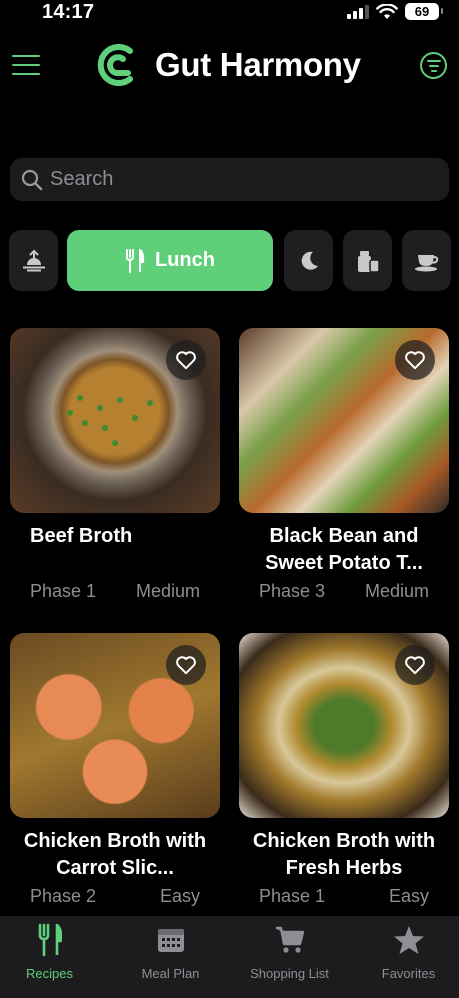 The height and width of the screenshot is (998, 459). Describe the element at coordinates (229, 13) in the screenshot. I see `status-bar: 14:17 69` at that location.